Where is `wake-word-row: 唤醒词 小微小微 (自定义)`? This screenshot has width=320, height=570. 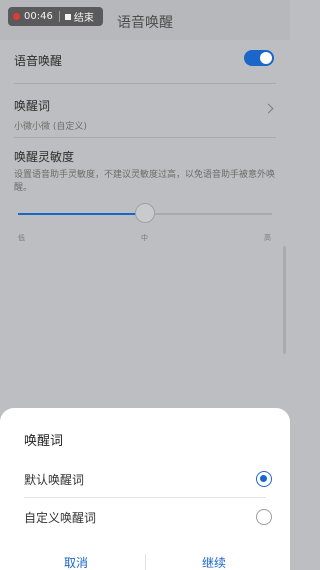 wake-word-row: 唤醒词 小微小微 (自定义) is located at coordinates (145, 114).